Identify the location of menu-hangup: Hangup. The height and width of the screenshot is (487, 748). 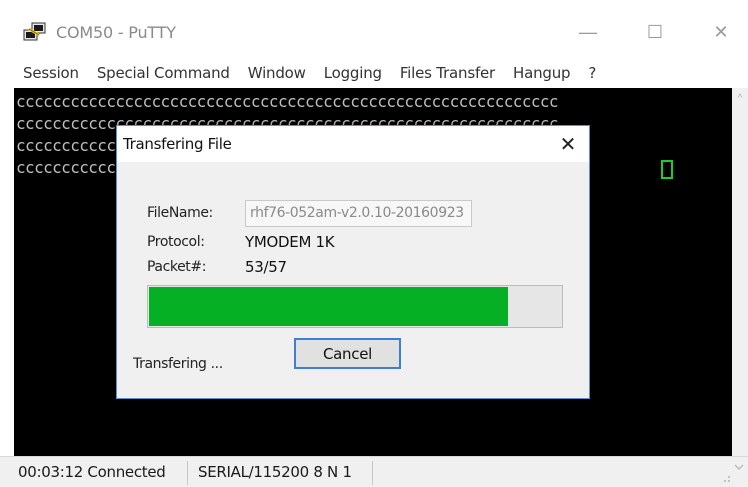
(541, 73).